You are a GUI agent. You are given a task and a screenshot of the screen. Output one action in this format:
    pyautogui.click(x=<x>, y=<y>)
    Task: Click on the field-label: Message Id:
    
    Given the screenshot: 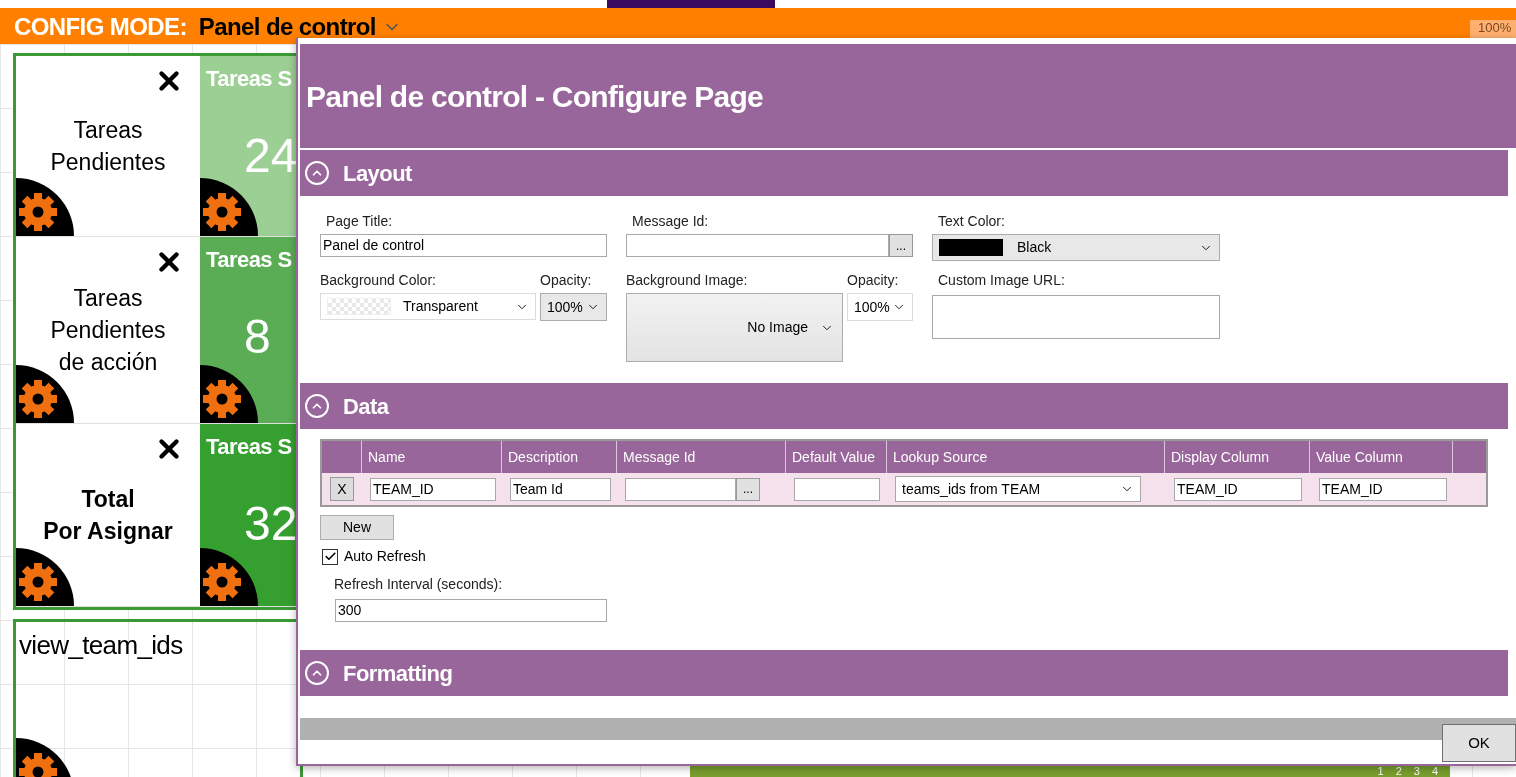 What is the action you would take?
    pyautogui.click(x=671, y=221)
    